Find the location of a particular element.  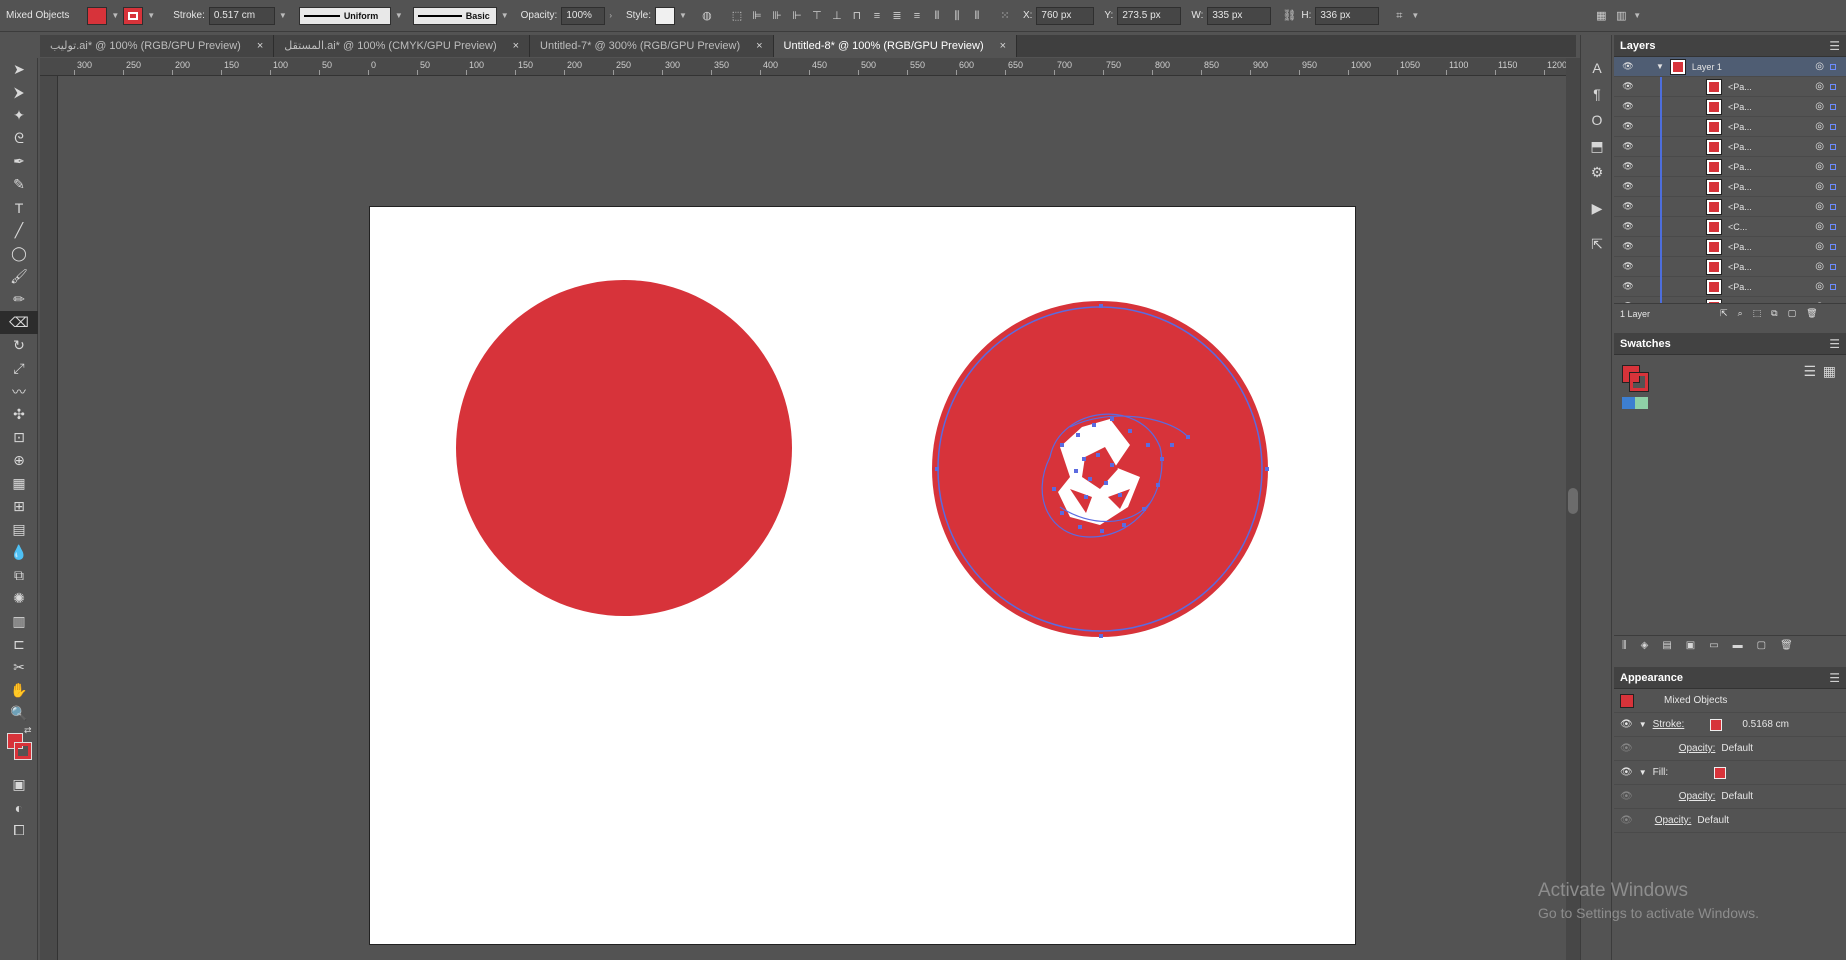

slice-tool-icon: ✂ is located at coordinates (19, 667).